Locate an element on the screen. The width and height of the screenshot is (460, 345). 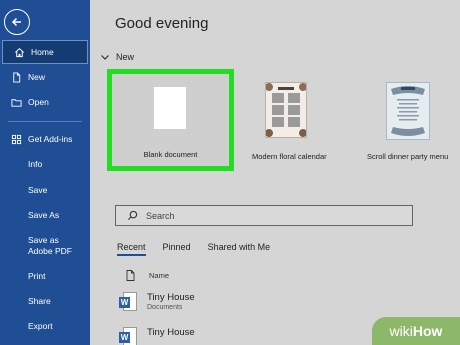
sidebar-item-save-as: Save As is located at coordinates (45, 215).